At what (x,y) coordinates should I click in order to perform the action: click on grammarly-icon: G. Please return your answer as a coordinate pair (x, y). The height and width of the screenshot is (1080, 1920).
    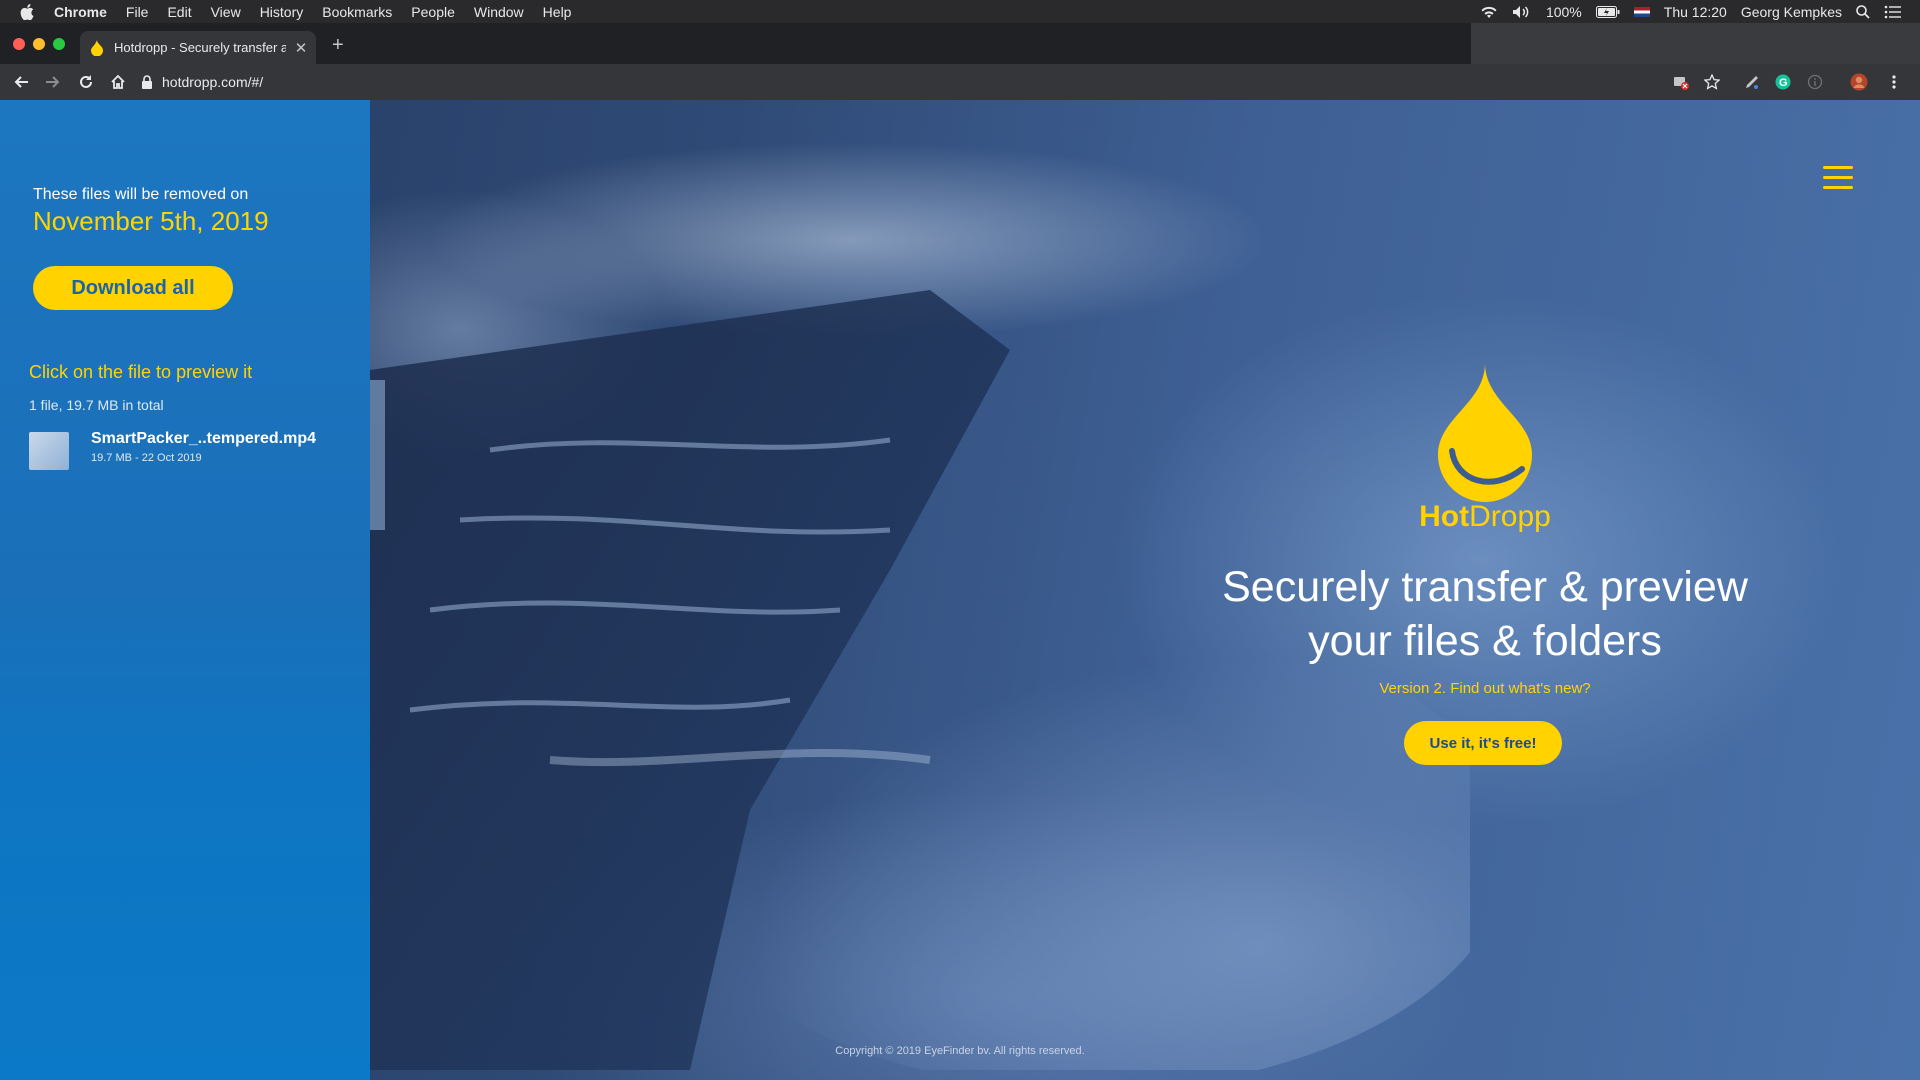
    Looking at the image, I should click on (1783, 82).